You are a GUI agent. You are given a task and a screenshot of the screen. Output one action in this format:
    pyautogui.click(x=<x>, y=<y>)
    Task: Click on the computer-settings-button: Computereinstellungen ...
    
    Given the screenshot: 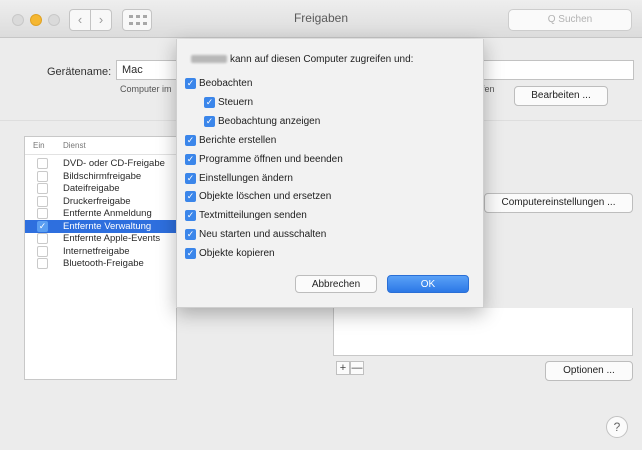 What is the action you would take?
    pyautogui.click(x=558, y=203)
    